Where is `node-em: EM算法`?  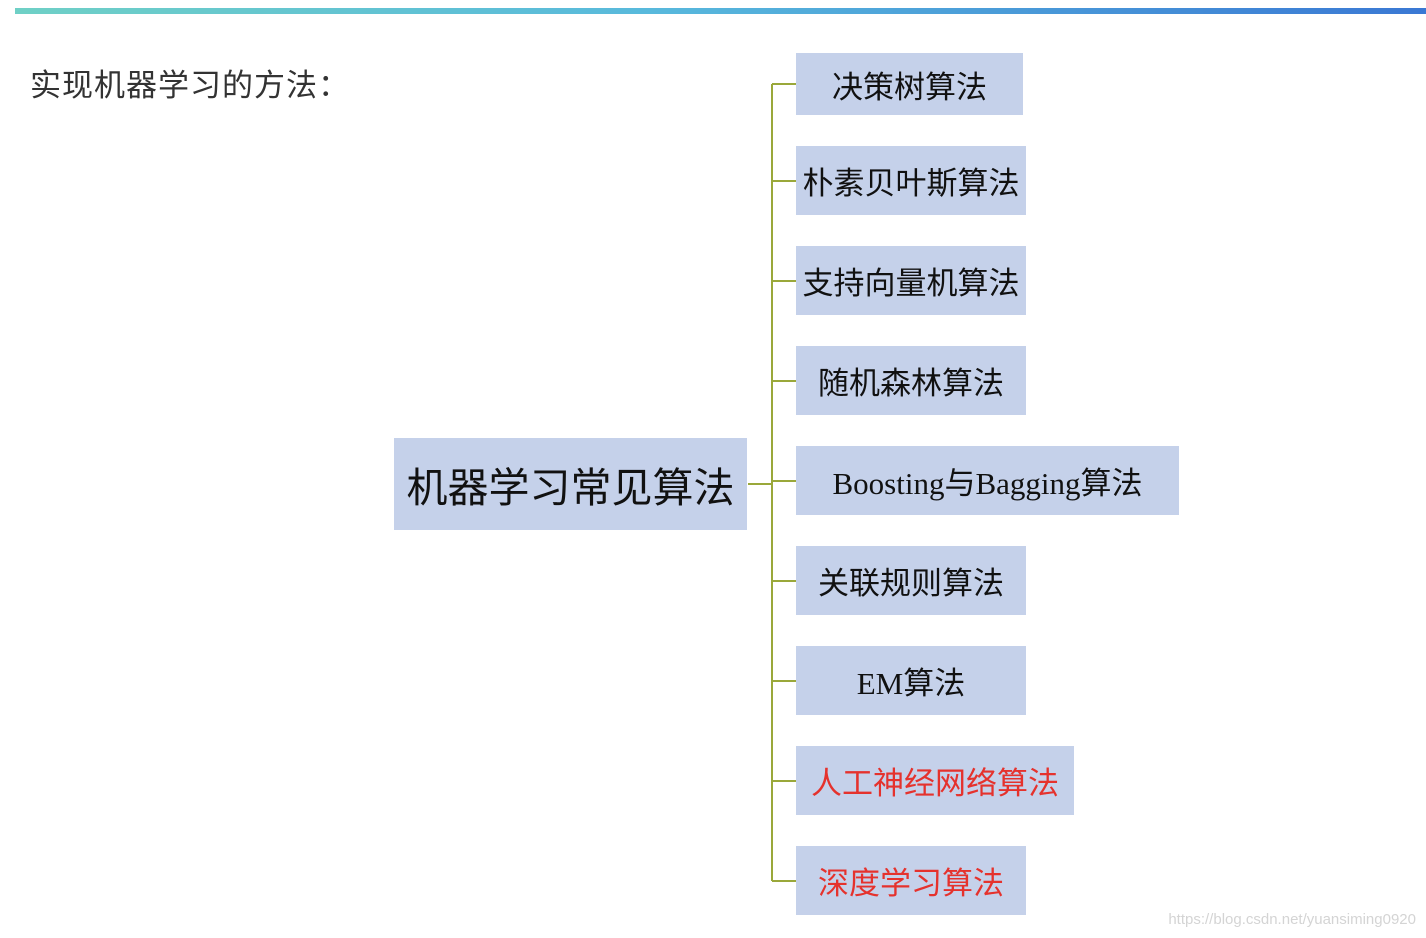
node-em: EM算法 is located at coordinates (911, 680).